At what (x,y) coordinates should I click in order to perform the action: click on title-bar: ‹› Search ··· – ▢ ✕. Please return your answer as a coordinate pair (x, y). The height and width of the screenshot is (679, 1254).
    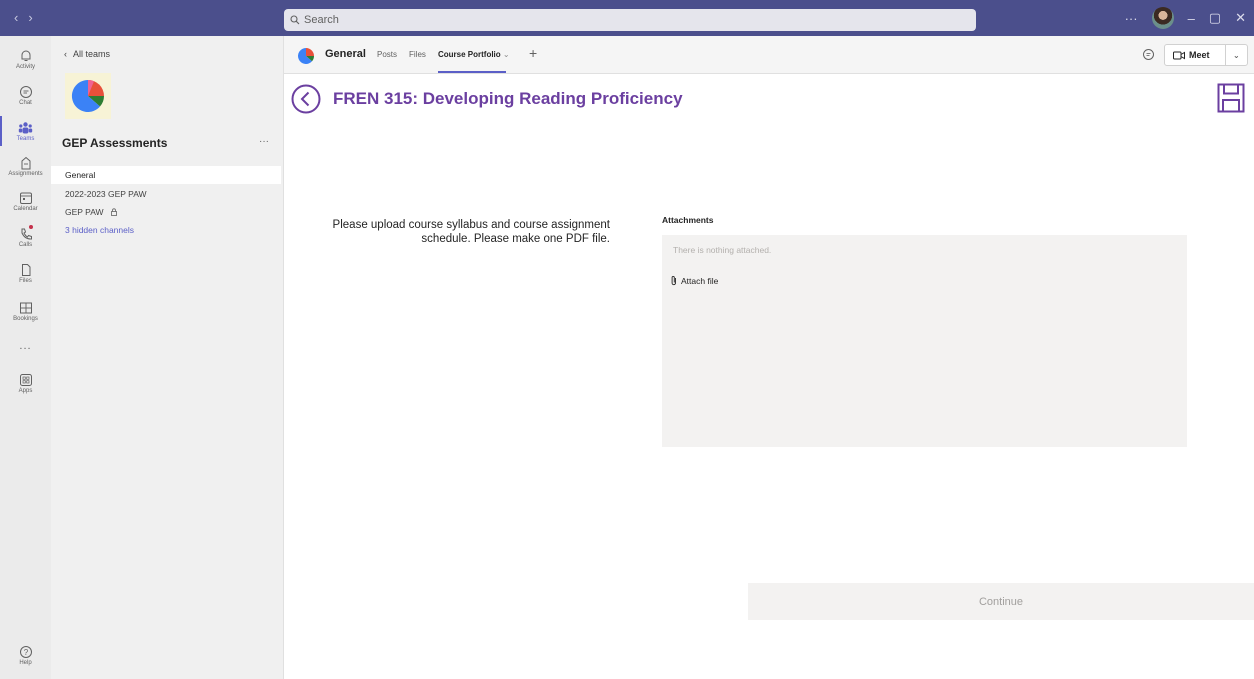
    Looking at the image, I should click on (627, 18).